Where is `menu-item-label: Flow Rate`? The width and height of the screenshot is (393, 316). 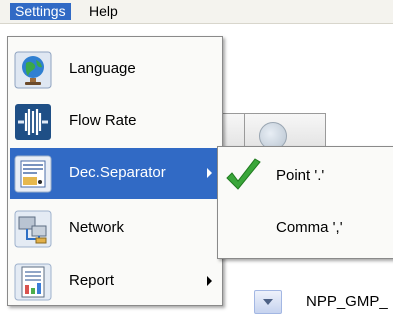
menu-item-label: Flow Rate is located at coordinates (103, 120).